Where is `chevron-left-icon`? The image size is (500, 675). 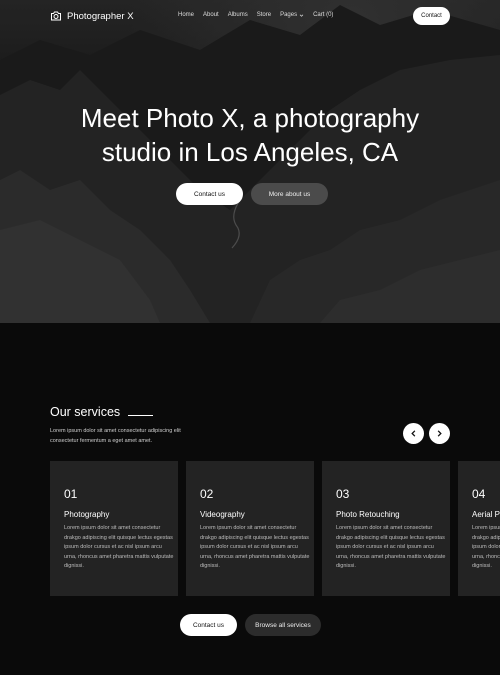
chevron-left-icon is located at coordinates (413, 433).